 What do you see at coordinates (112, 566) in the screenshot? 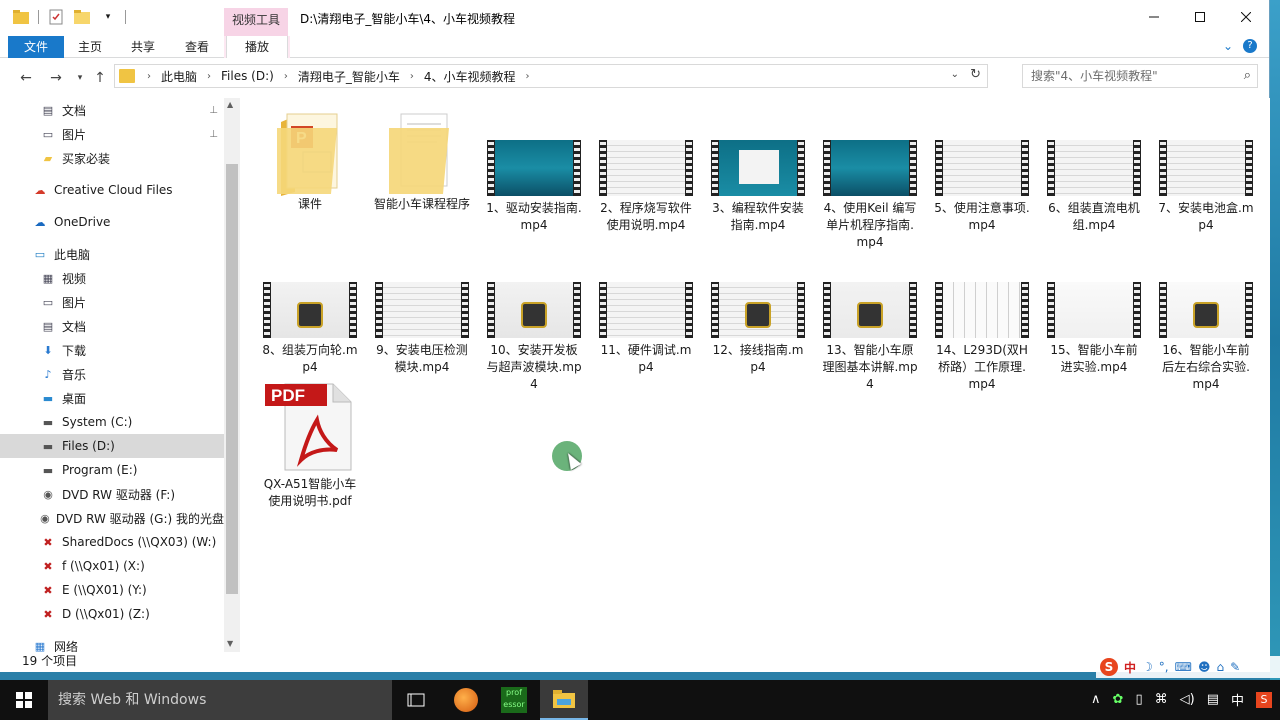
I see `nav-item: ✖ f (\\Qx01) (X:)` at bounding box center [112, 566].